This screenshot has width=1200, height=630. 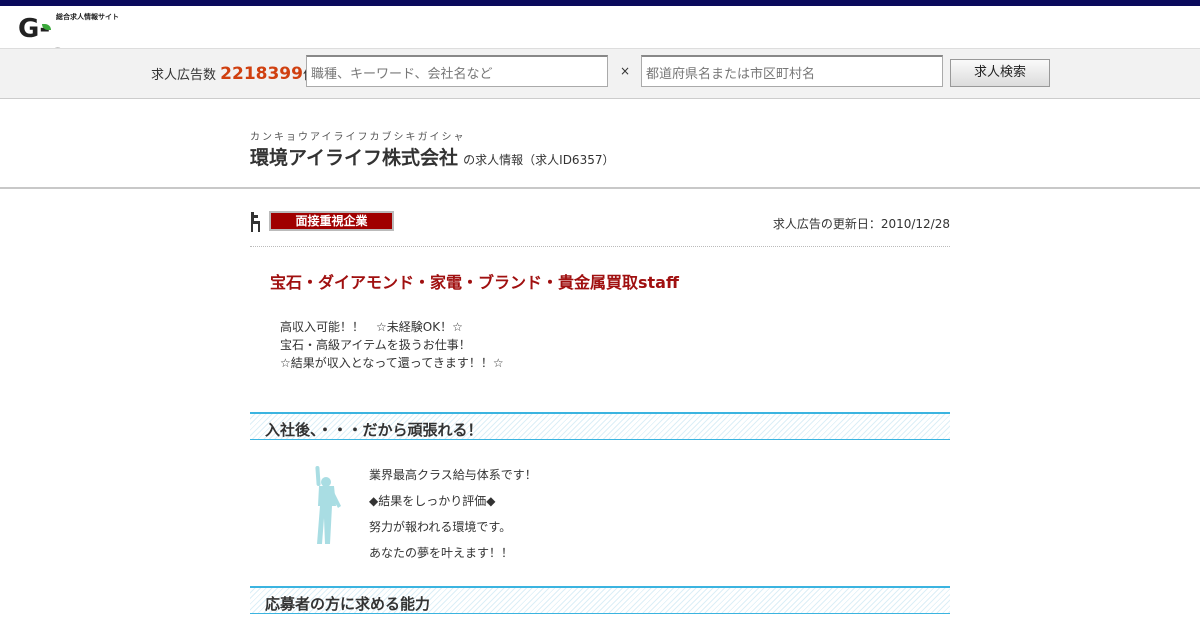 What do you see at coordinates (331, 221) in the screenshot?
I see `interview-focus-badge: 面接重視企業` at bounding box center [331, 221].